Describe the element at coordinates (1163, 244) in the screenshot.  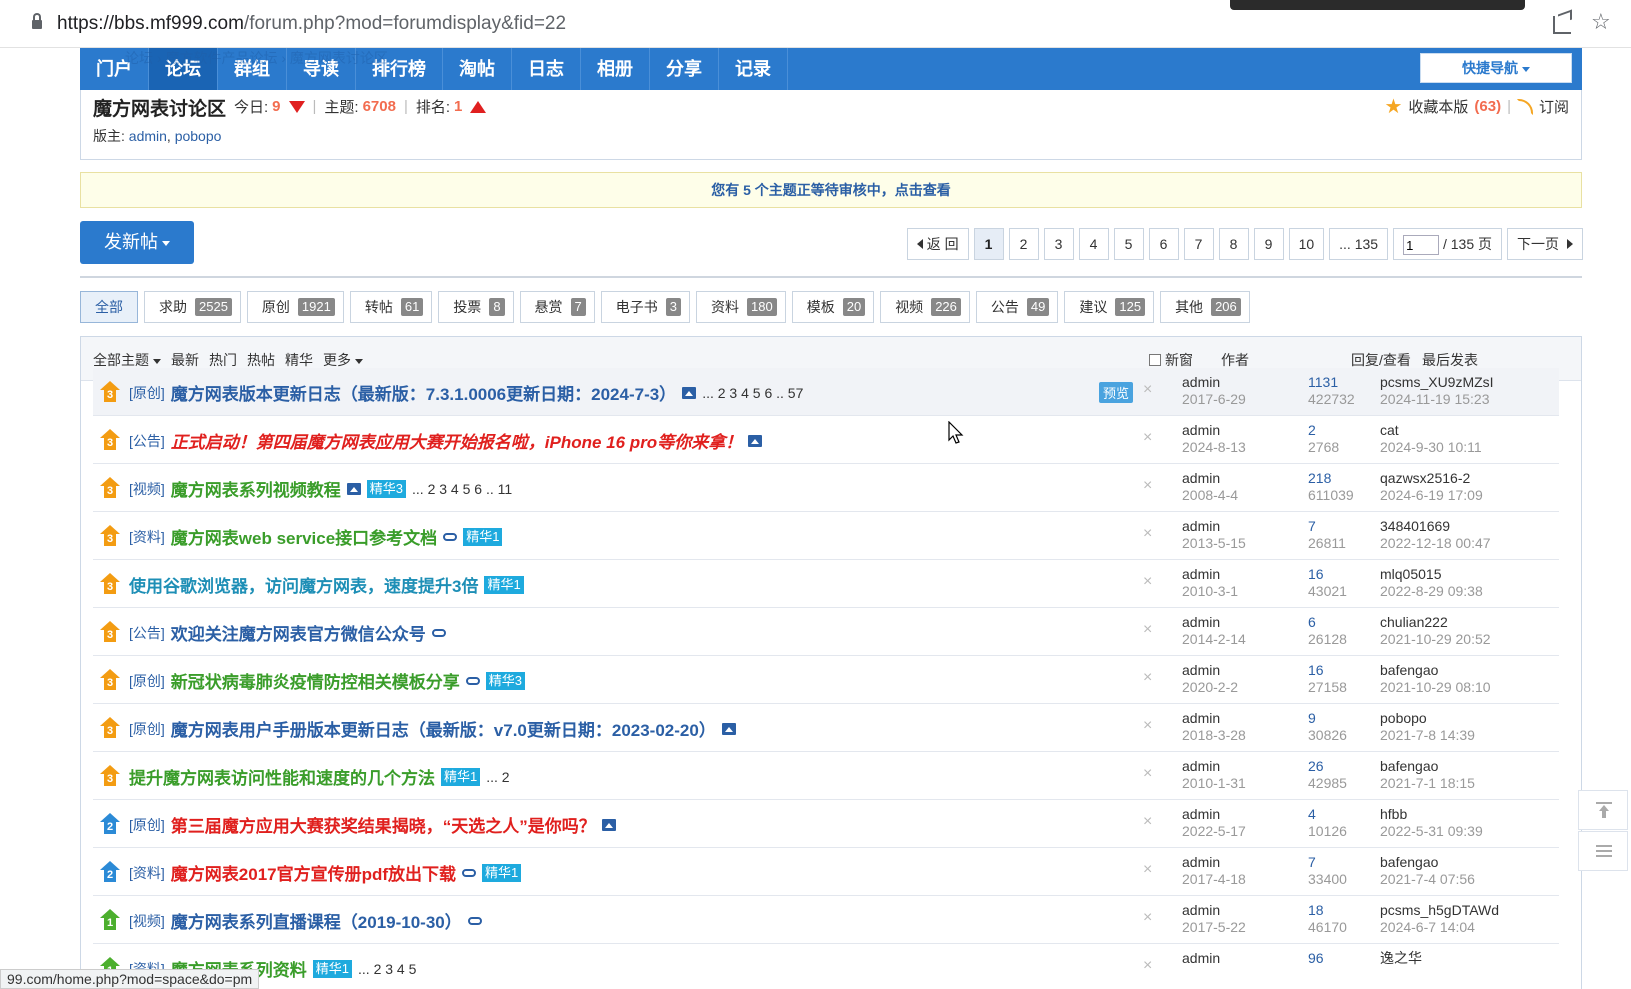
I see `page-link: 6` at that location.